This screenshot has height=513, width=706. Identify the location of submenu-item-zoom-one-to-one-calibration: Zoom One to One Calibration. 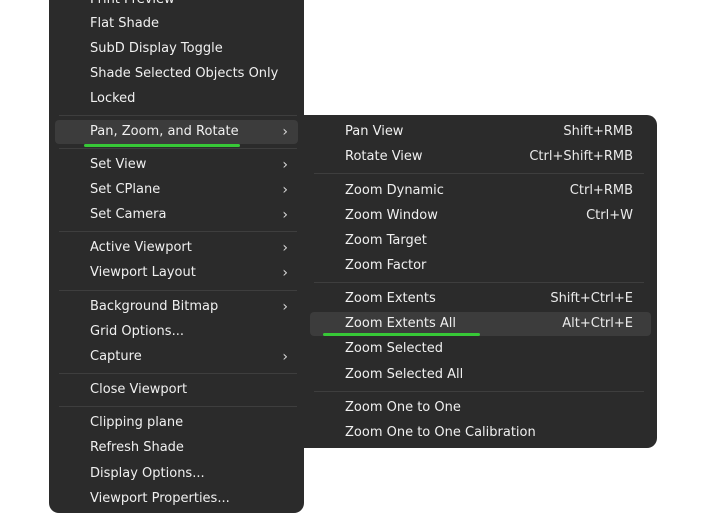
(480, 433).